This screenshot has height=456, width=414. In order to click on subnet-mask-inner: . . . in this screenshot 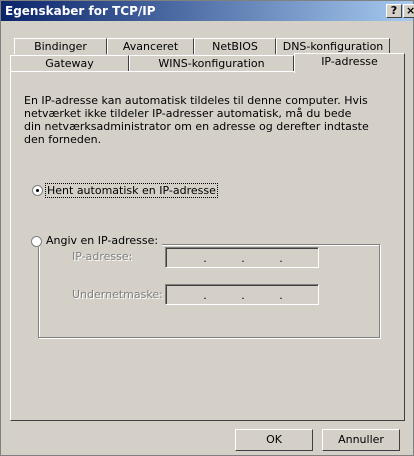, I will do `click(242, 294)`.